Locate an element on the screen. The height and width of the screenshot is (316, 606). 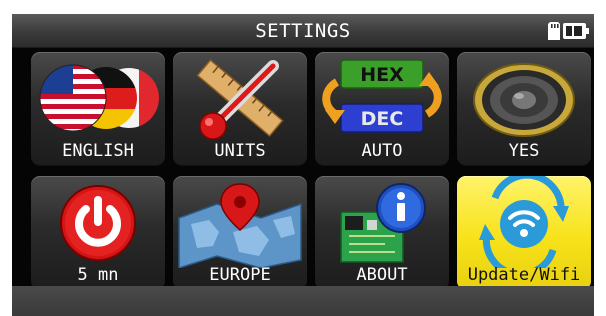
hex-text: HEX is located at coordinates (382, 75).